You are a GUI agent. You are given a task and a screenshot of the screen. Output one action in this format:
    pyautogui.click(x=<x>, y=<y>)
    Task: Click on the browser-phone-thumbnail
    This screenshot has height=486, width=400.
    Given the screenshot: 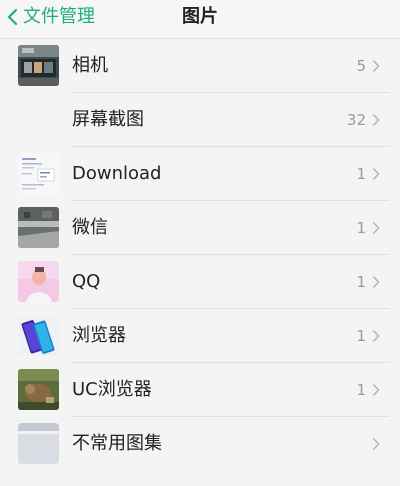 What is the action you would take?
    pyautogui.click(x=38, y=335)
    